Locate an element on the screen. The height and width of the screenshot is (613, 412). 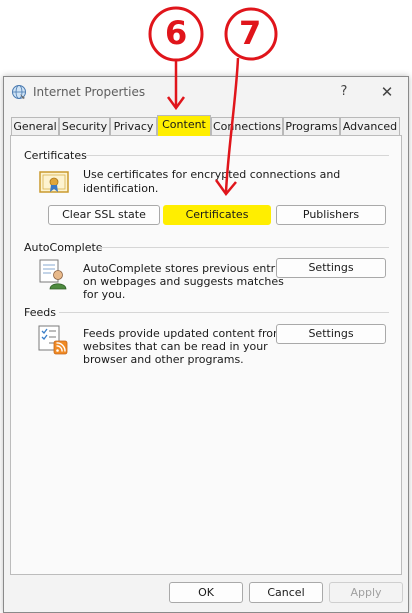
autocomplete-heading: AutoComplete is located at coordinates (63, 247).